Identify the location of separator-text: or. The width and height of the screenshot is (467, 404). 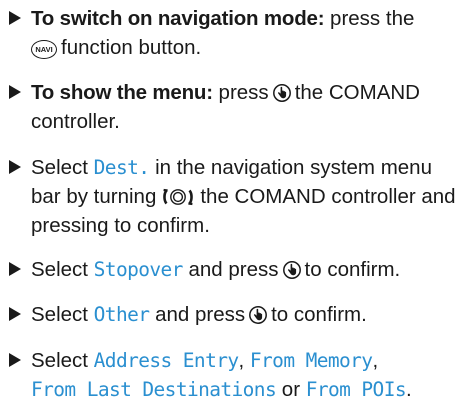
(291, 389).